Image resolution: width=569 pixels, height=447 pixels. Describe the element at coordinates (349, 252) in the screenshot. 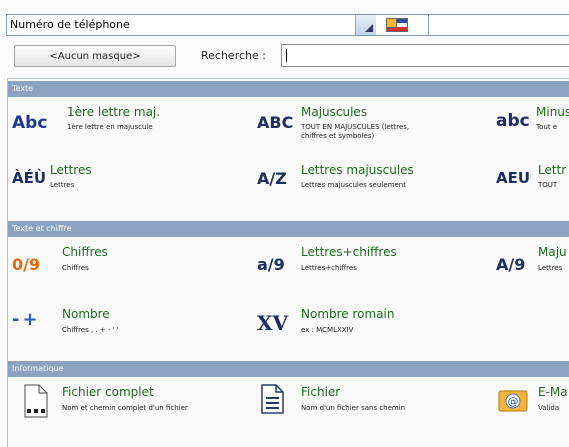

I see `item-title: Lettres+chiffres` at that location.